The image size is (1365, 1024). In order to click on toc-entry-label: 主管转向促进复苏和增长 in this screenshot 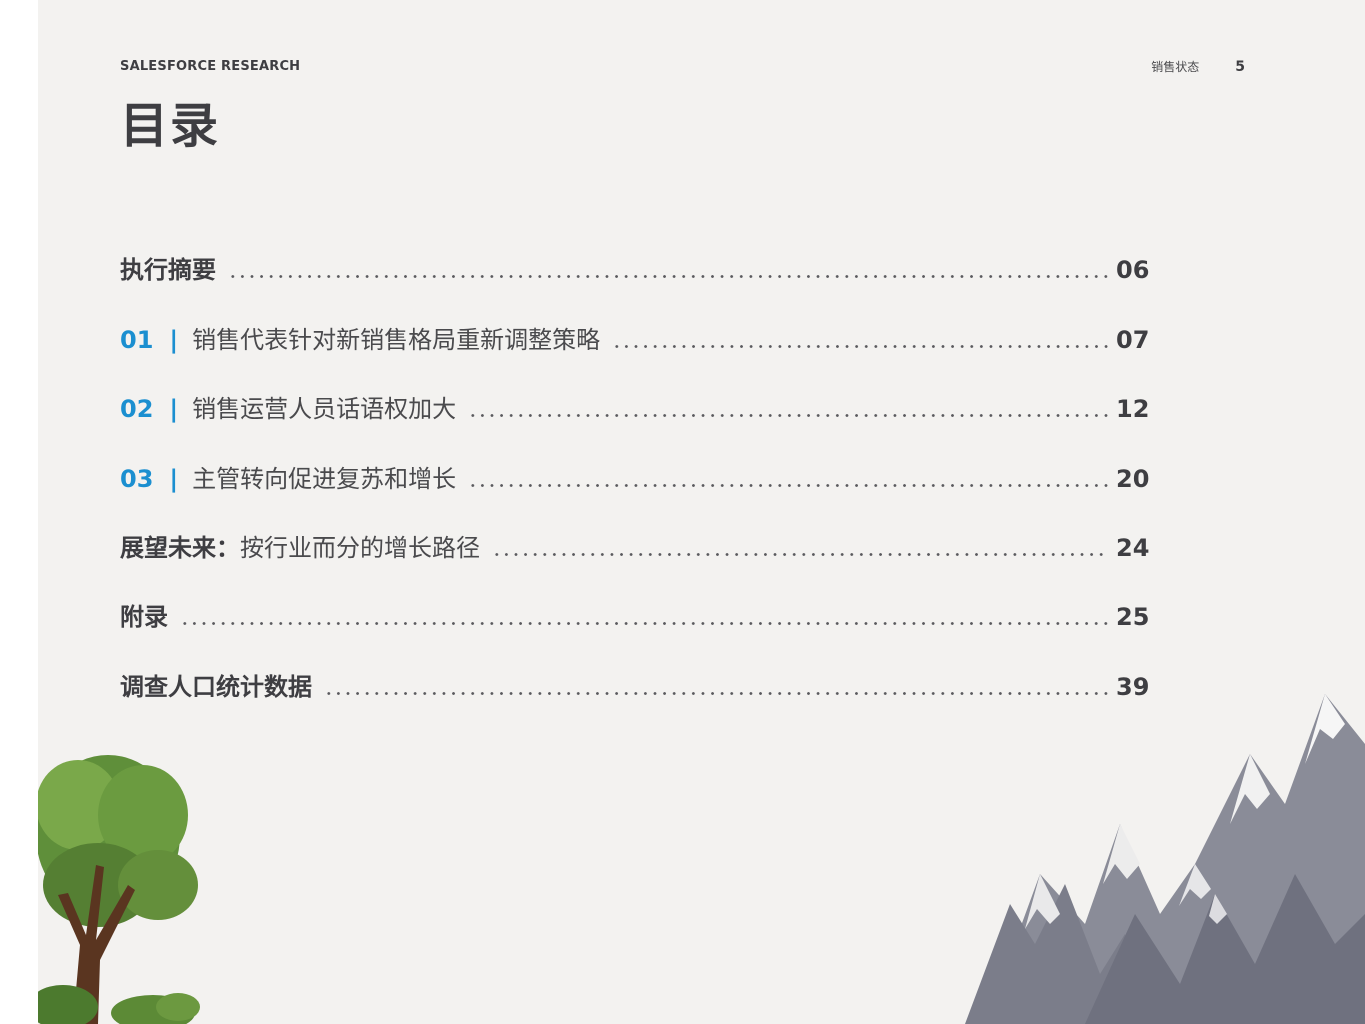, I will do `click(324, 478)`.